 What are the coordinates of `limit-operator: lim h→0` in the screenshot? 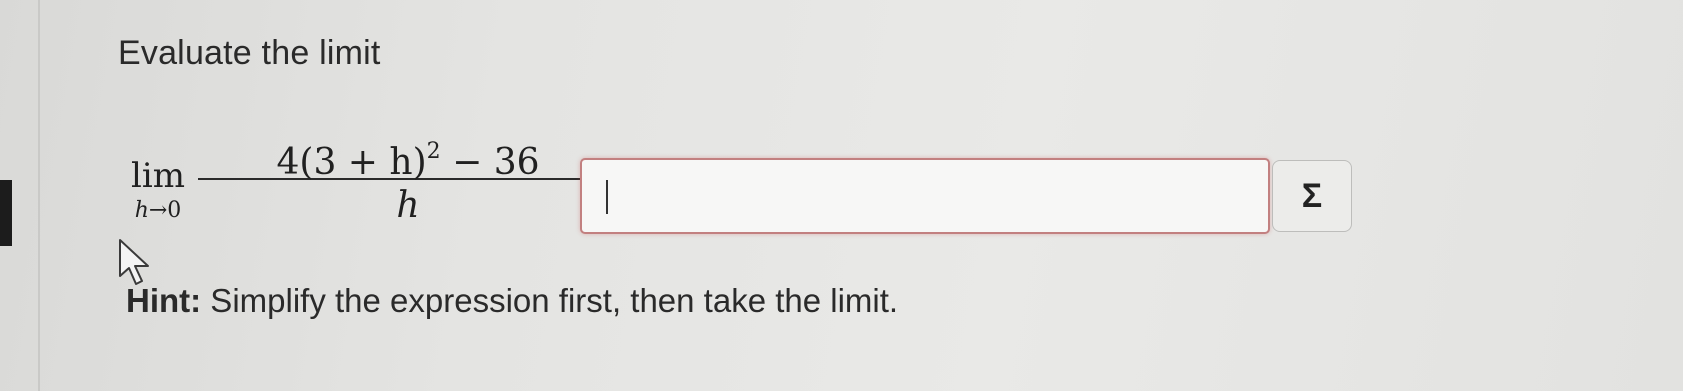 It's located at (158, 189).